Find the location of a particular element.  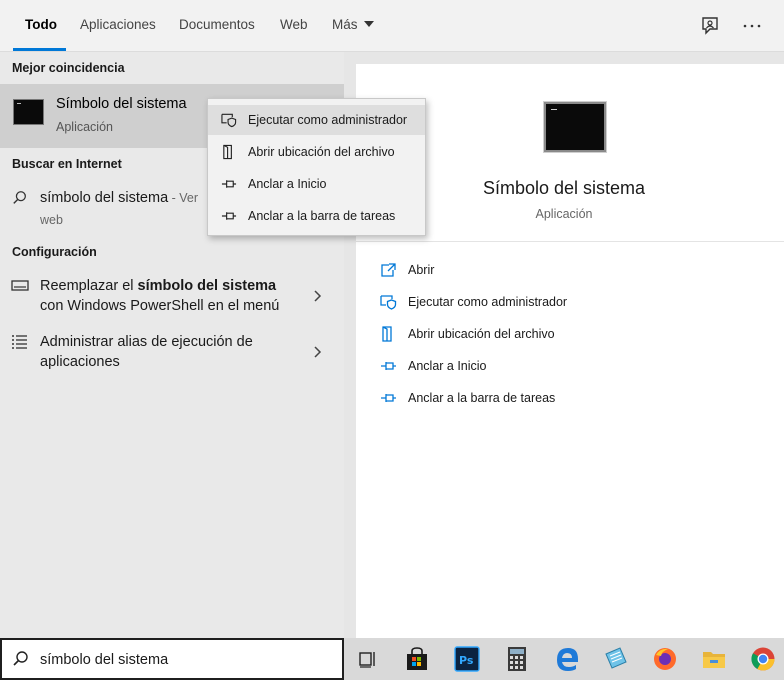

photoshop-icon: Ps is located at coordinates (467, 659).